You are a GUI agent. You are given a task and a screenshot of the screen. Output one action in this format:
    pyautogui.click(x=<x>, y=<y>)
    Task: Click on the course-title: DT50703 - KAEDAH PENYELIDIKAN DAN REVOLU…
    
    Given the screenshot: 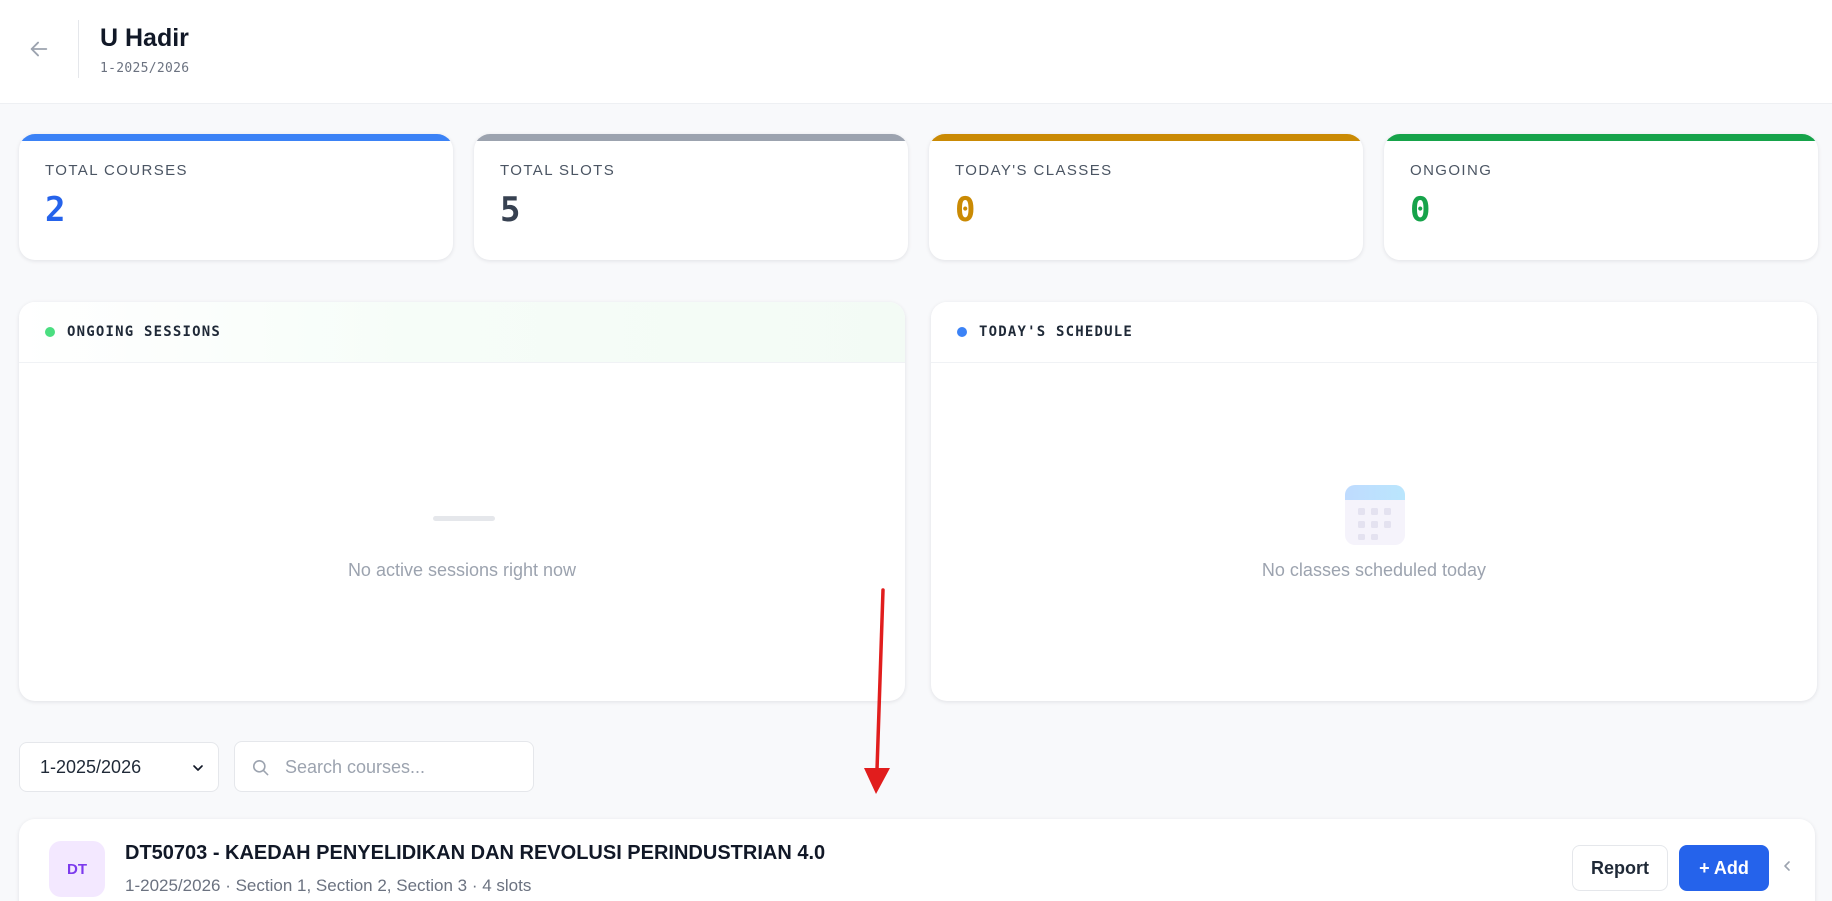 What is the action you would take?
    pyautogui.click(x=475, y=853)
    